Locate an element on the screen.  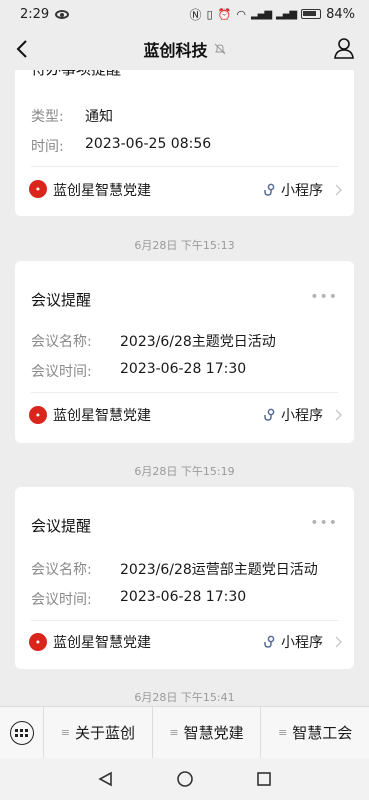
nav-bar: 蓝创科技 is located at coordinates (184, 49).